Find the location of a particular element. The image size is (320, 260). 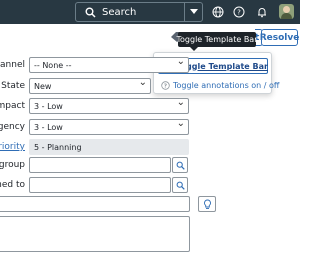

channel-select: -- None -- is located at coordinates (109, 64).